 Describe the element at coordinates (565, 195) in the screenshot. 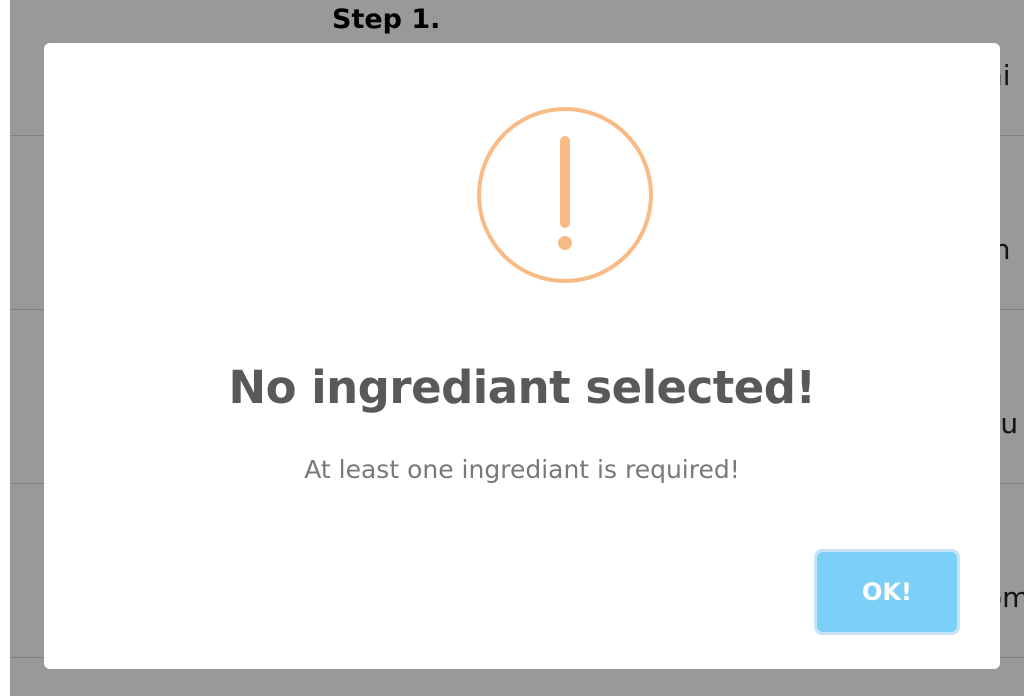

I see `warning-exclamation-icon` at that location.